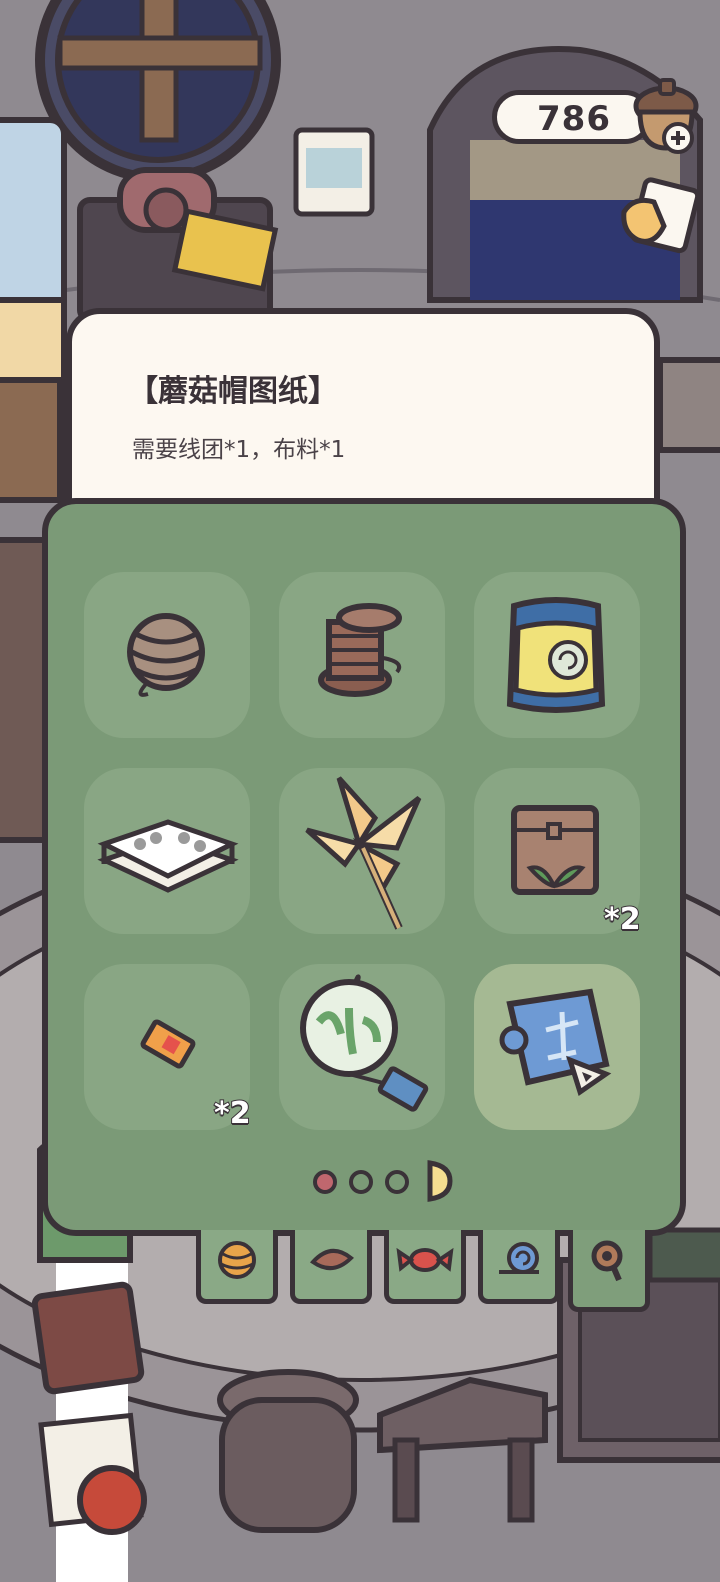 This screenshot has height=1582, width=720. Describe the element at coordinates (237, 1260) in the screenshot. I see `yarn-tab-icon` at that location.